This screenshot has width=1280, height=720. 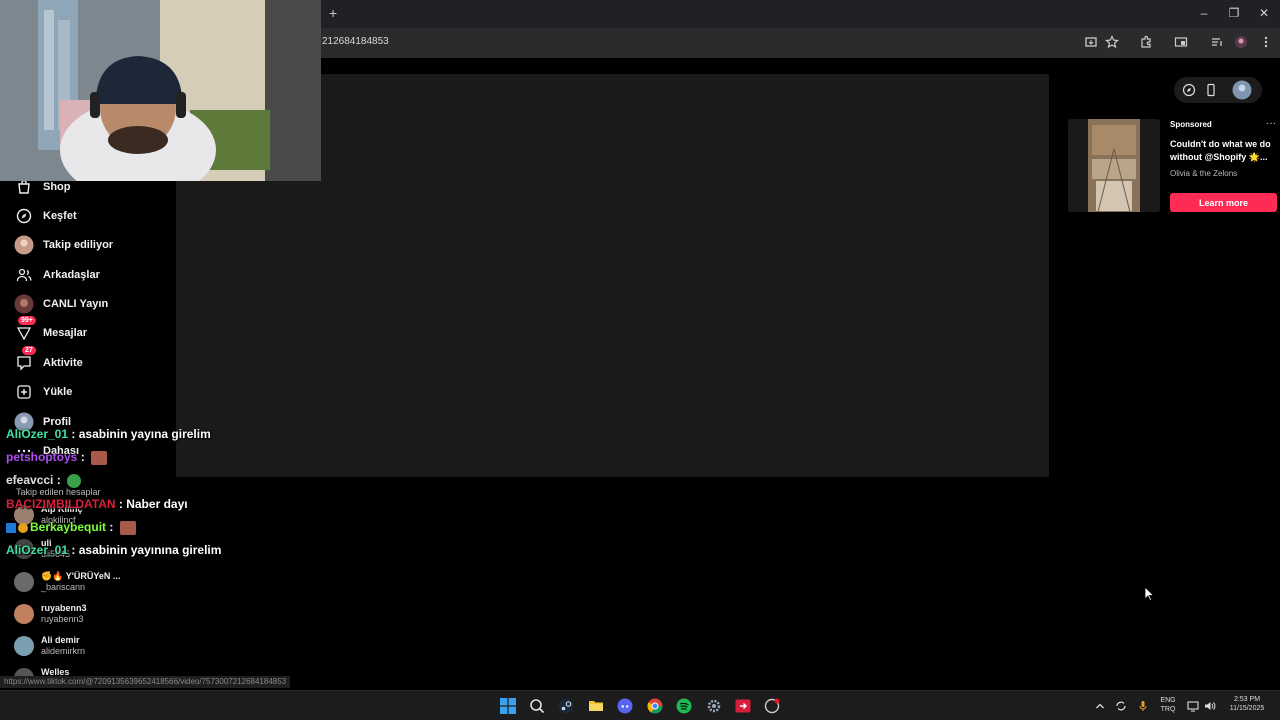 I want to click on sidebar-item-explore: Keşfet, so click(x=45, y=216).